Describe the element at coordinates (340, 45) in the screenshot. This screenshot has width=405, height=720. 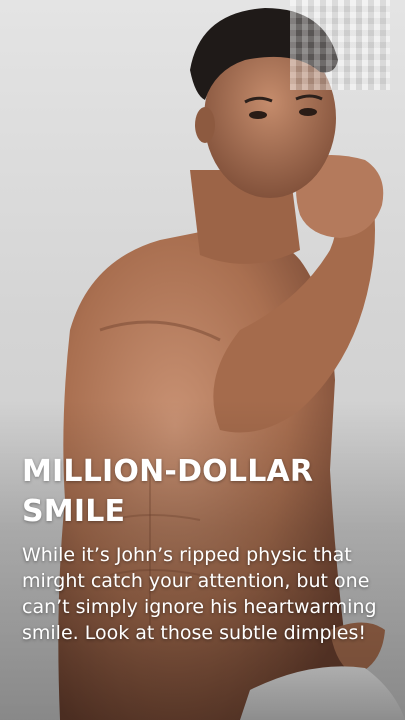
I see `pixelated-patch` at that location.